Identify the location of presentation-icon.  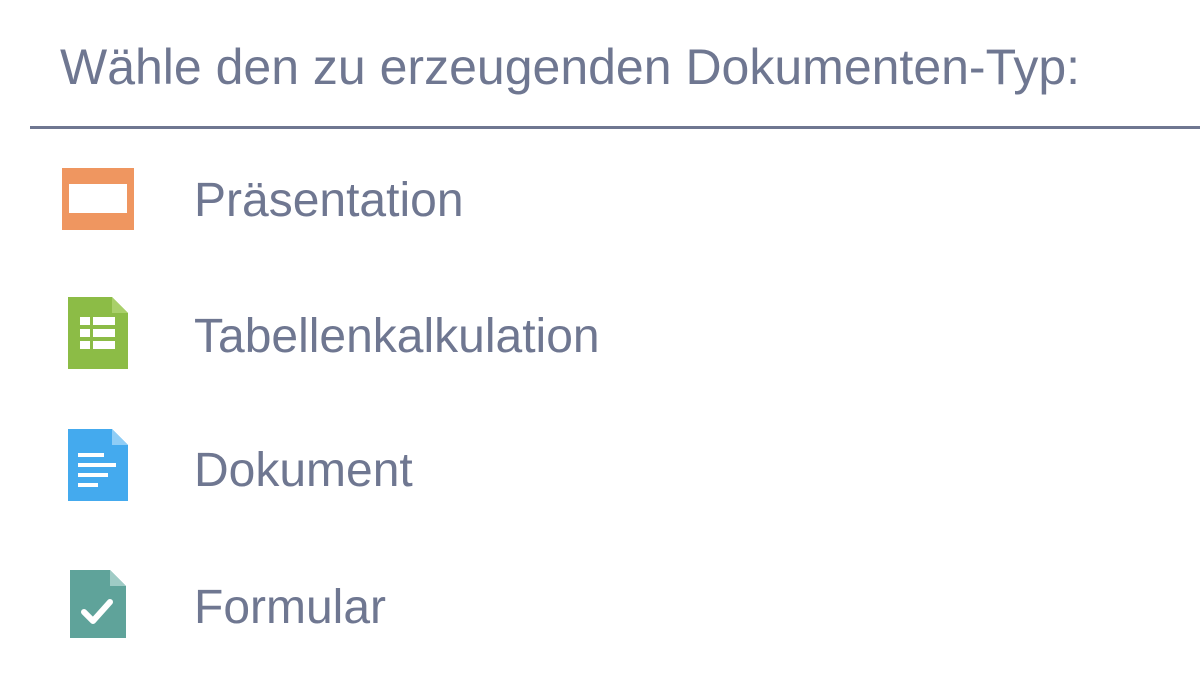
(98, 199).